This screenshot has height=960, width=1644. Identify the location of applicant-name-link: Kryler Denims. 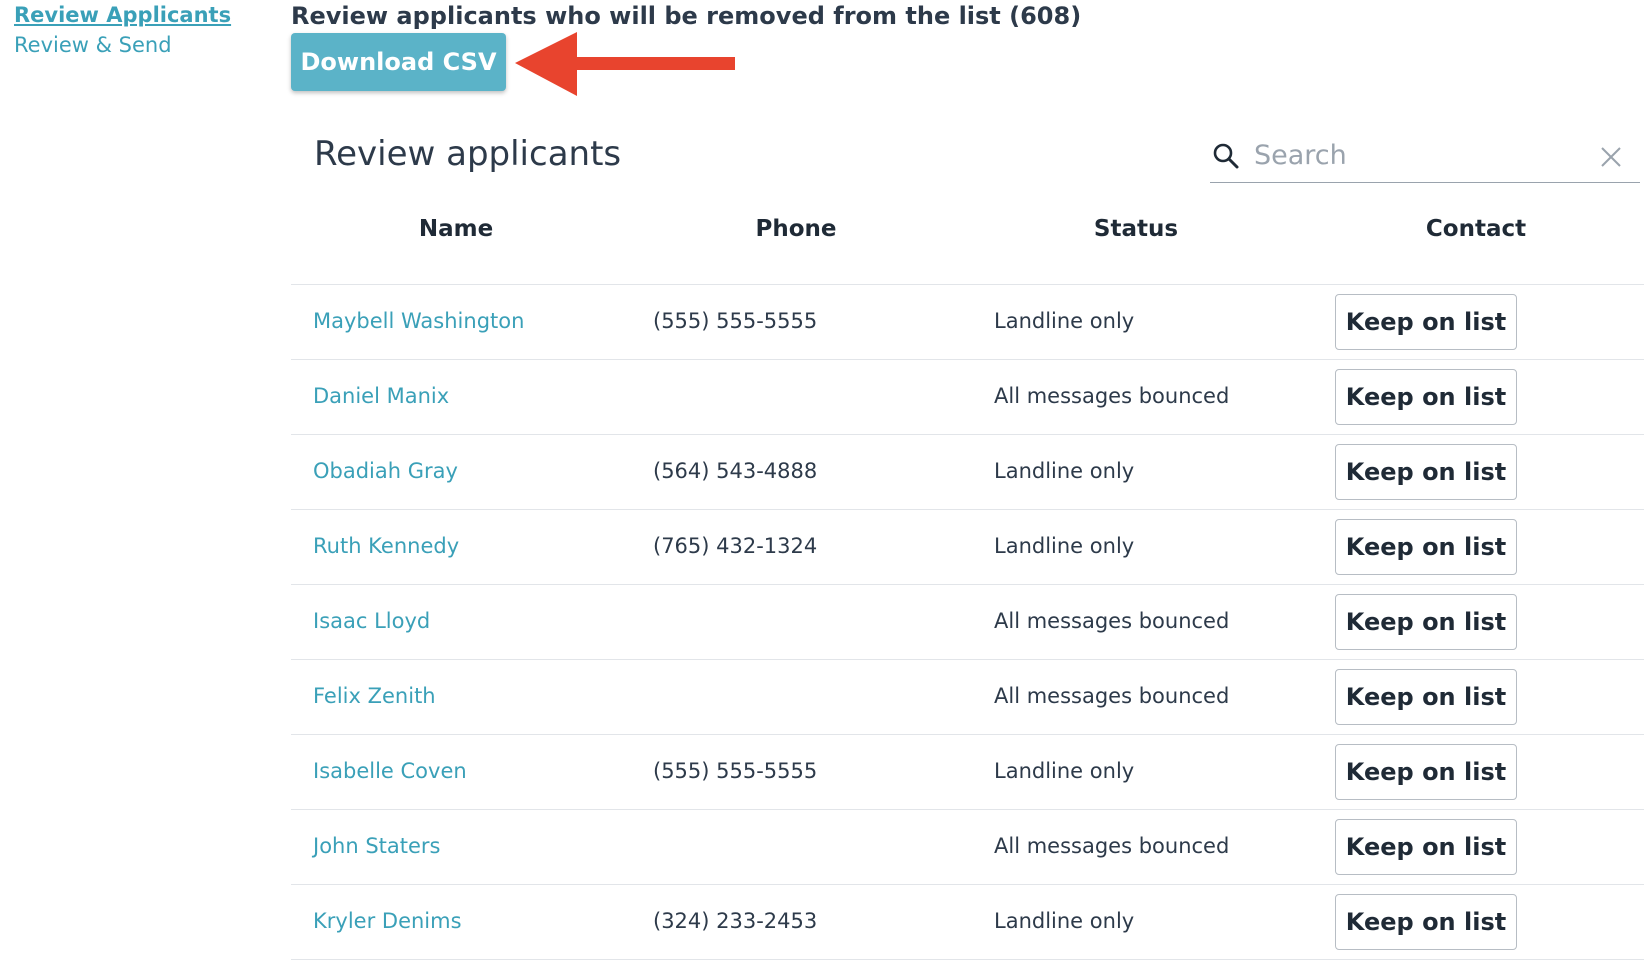
(387, 921).